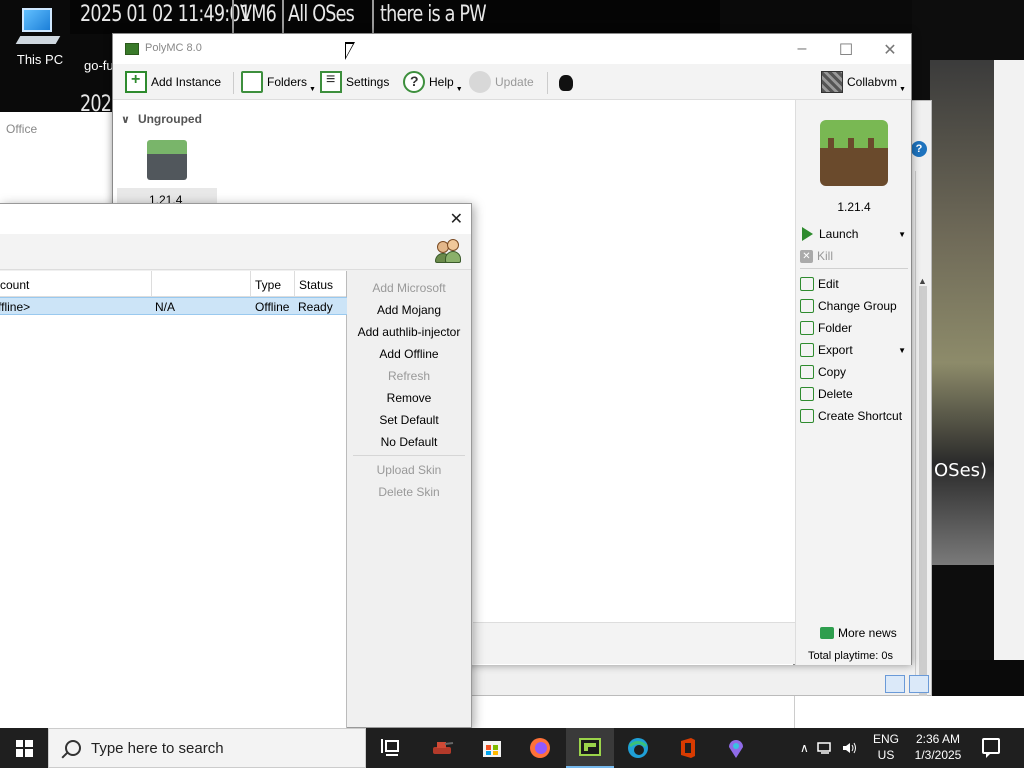 This screenshot has height=768, width=1024. Describe the element at coordinates (258, 14) in the screenshot. I see `wallpaper-vm: VM6` at that location.